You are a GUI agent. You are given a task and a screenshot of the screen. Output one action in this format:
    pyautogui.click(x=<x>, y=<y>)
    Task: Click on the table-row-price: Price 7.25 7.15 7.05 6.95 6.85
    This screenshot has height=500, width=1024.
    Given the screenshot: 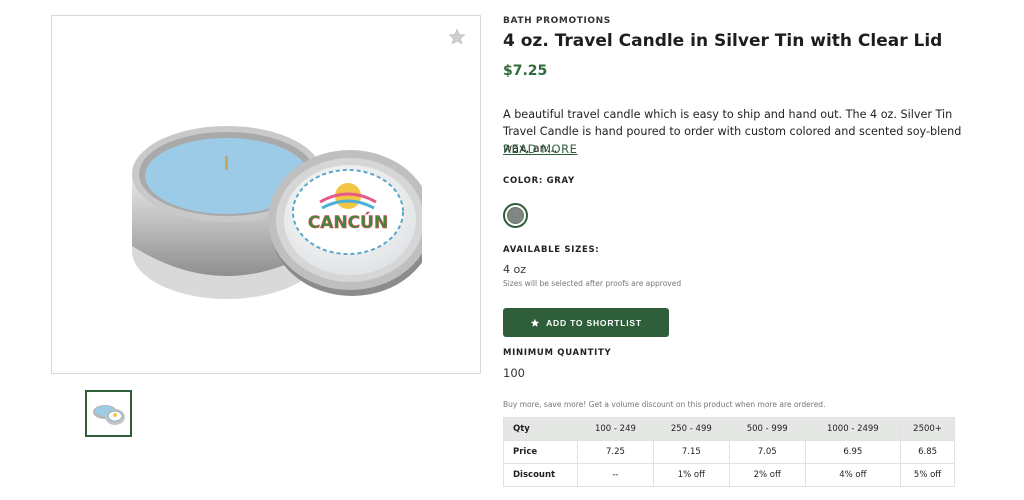 What is the action you would take?
    pyautogui.click(x=729, y=452)
    